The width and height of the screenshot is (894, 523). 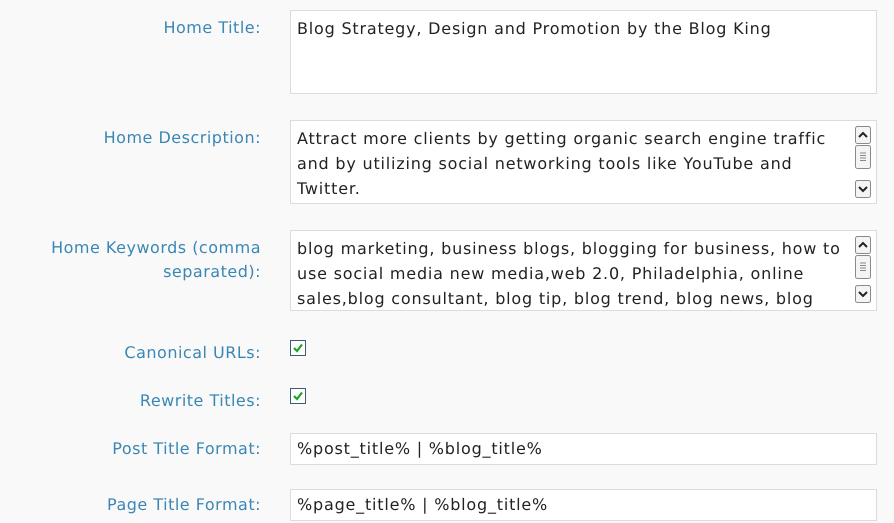 I want to click on text-input: %post_title% | %blog_title%, so click(x=583, y=449).